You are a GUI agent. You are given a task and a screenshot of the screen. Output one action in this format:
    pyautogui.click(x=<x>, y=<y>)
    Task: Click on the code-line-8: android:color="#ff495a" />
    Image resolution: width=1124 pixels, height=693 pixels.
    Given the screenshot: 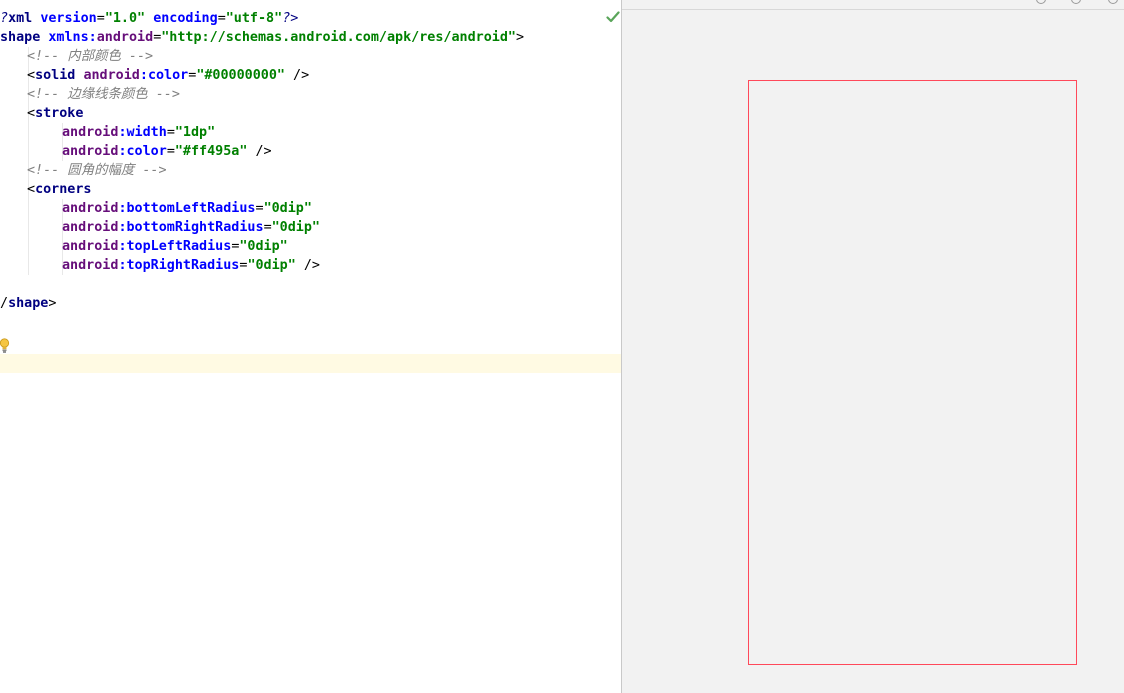 What is the action you would take?
    pyautogui.click(x=167, y=151)
    